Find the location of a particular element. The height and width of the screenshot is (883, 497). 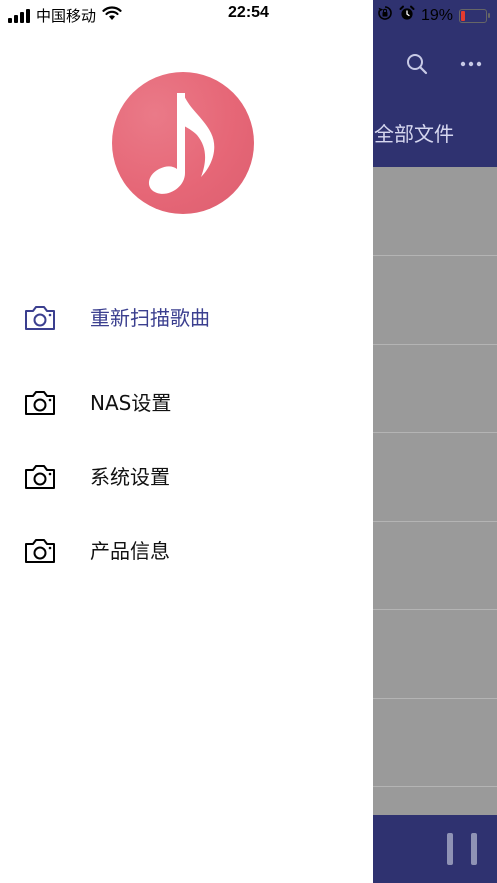

pause-icon is located at coordinates (462, 849).